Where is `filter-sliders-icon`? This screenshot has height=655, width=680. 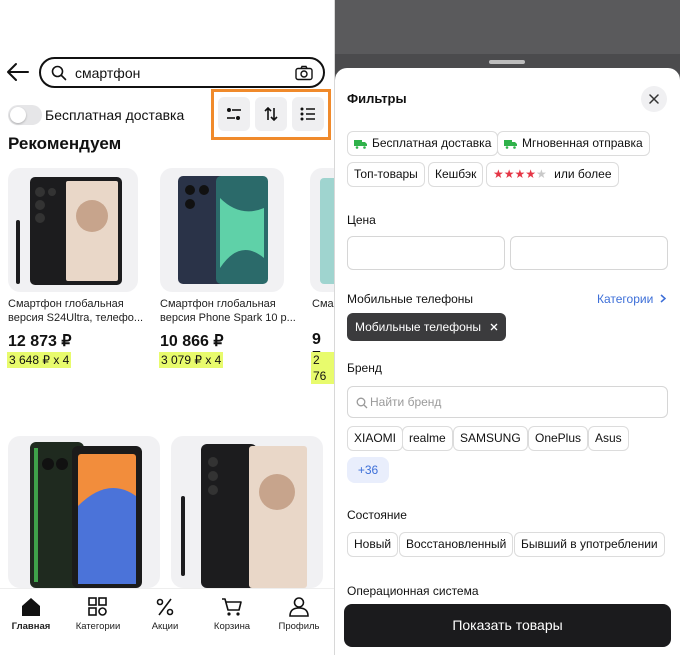 filter-sliders-icon is located at coordinates (234, 114).